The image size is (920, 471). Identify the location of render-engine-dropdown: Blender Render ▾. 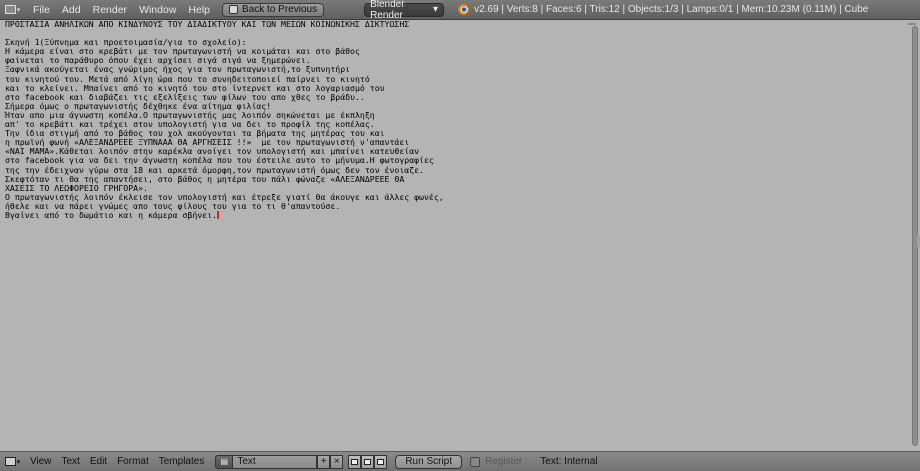
(404, 10).